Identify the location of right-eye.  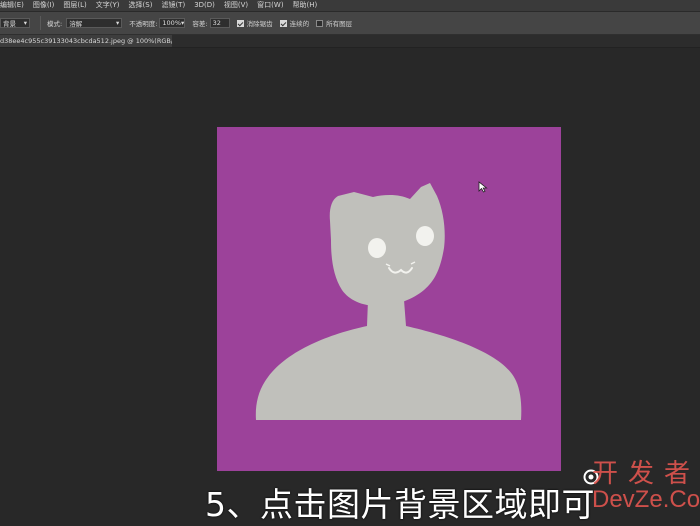
(425, 236).